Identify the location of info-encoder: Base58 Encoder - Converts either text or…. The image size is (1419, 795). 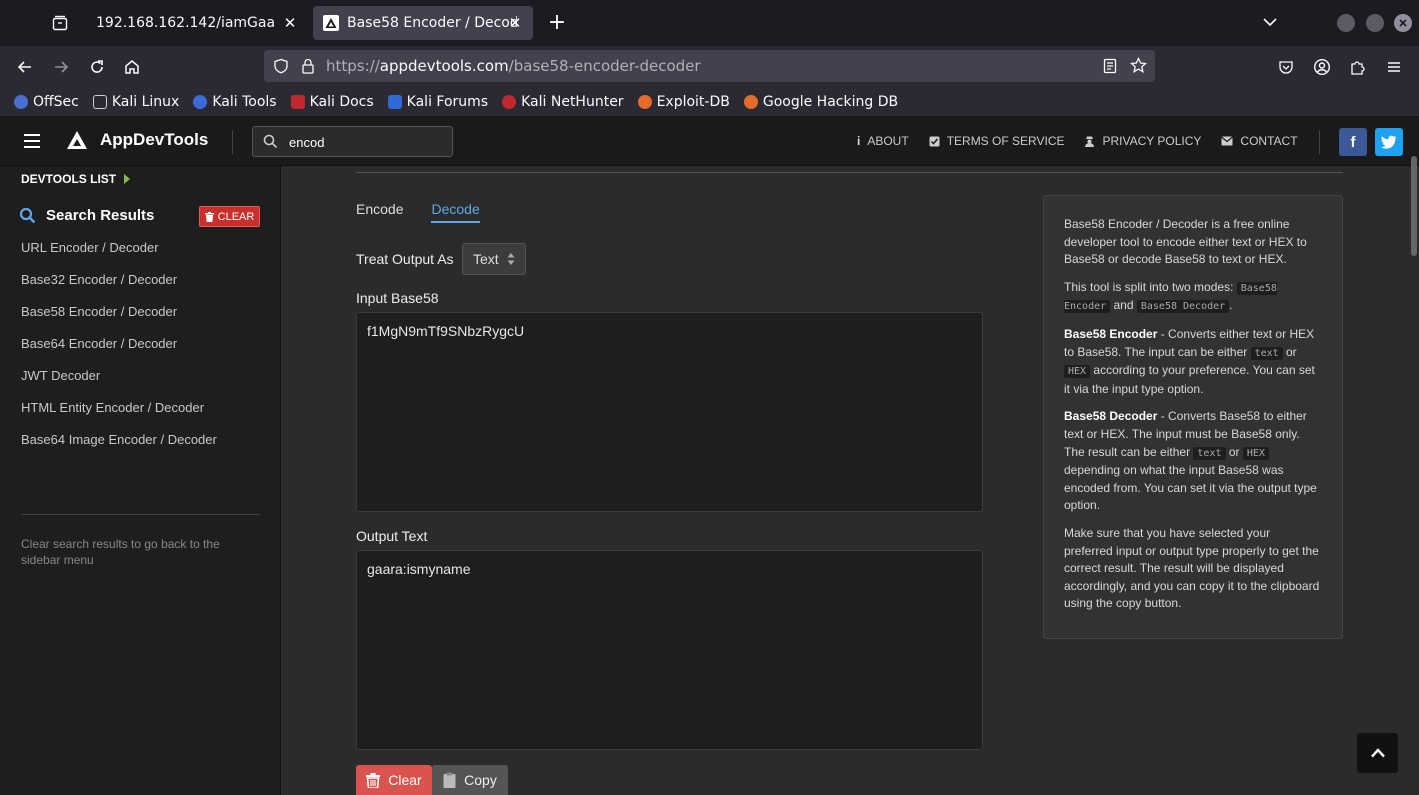
(1193, 362).